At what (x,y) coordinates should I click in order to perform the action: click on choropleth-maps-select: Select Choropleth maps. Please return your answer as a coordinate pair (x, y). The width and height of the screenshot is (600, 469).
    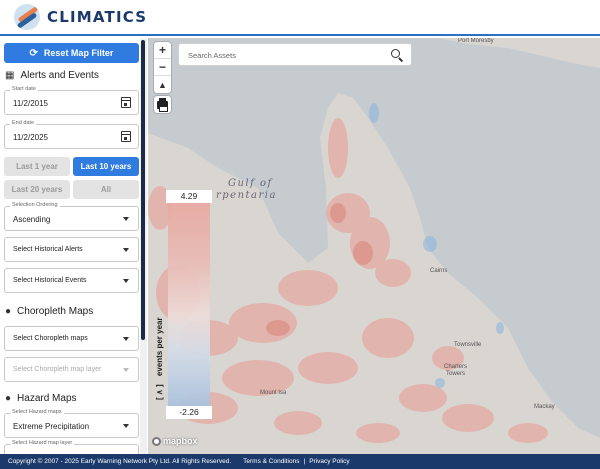
    Looking at the image, I should click on (71, 338).